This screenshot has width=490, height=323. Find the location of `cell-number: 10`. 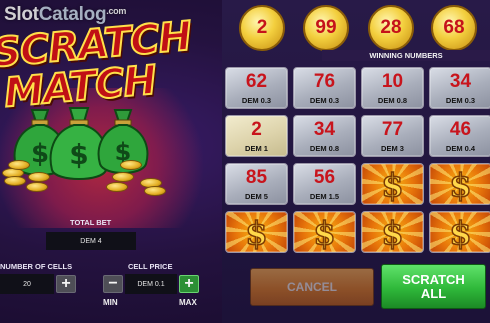

cell-number: 10 is located at coordinates (392, 81).